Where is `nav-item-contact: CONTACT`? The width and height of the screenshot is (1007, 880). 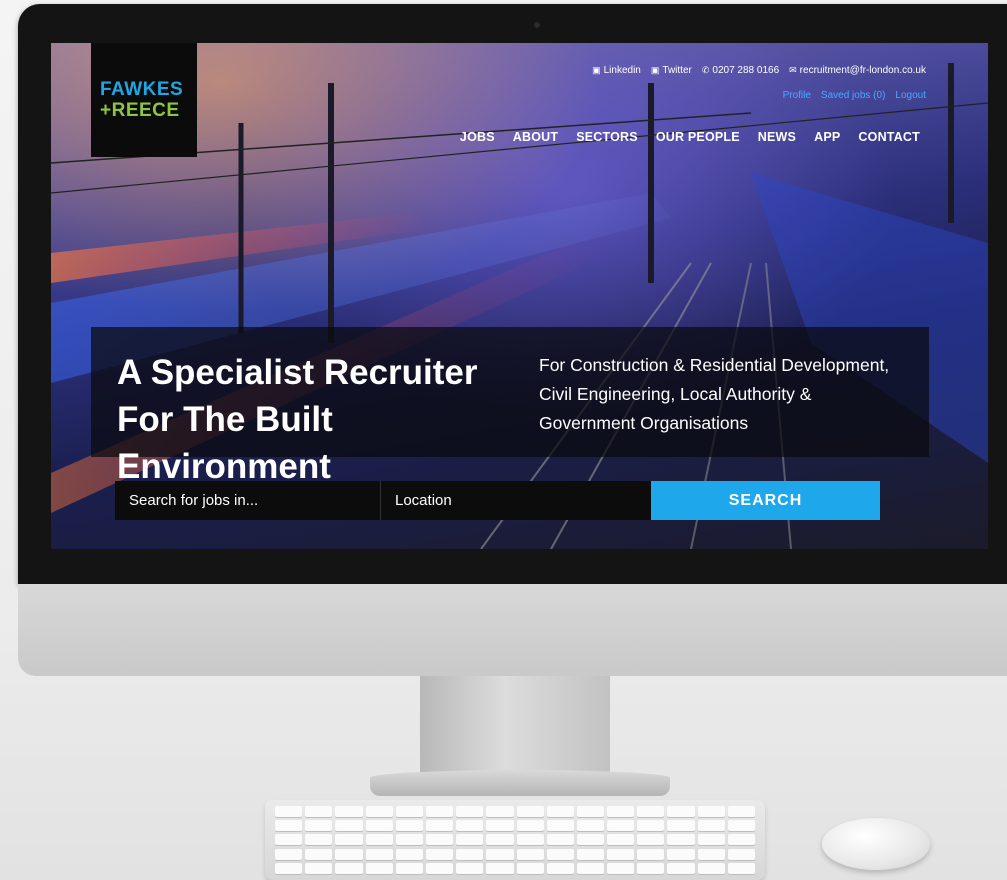 nav-item-contact: CONTACT is located at coordinates (889, 137).